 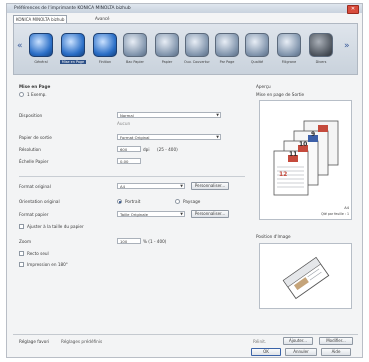 I want to click on paper-size-select: Format Original ▼, so click(x=169, y=137).